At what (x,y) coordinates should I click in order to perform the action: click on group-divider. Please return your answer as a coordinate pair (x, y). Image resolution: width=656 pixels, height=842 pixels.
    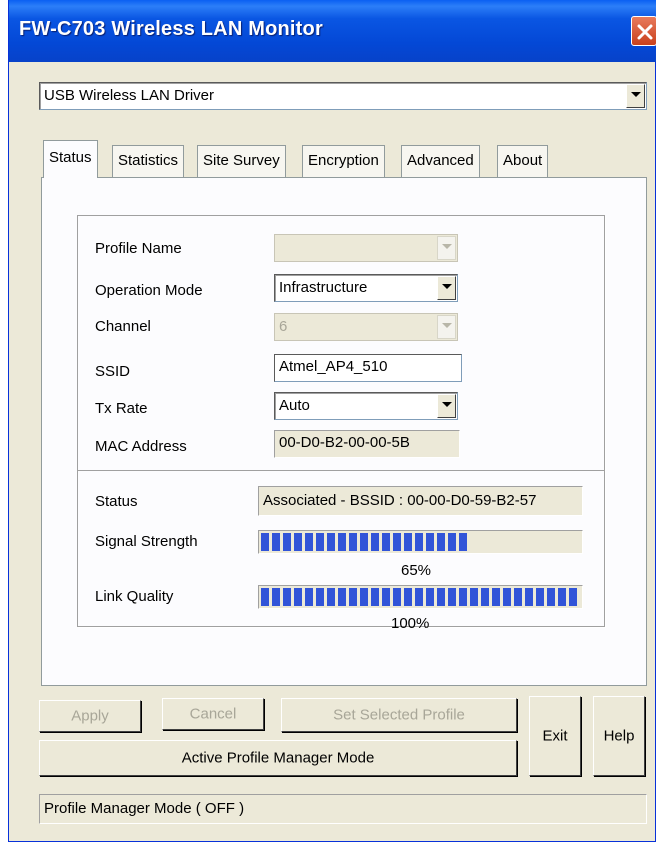
    Looking at the image, I should click on (341, 470).